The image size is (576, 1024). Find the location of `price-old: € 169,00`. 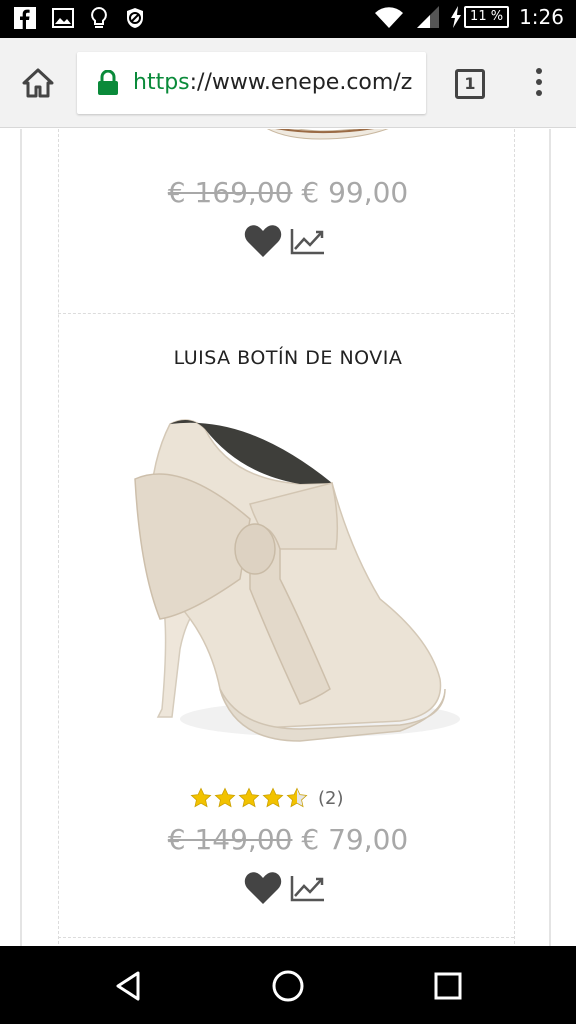

price-old: € 169,00 is located at coordinates (230, 192).